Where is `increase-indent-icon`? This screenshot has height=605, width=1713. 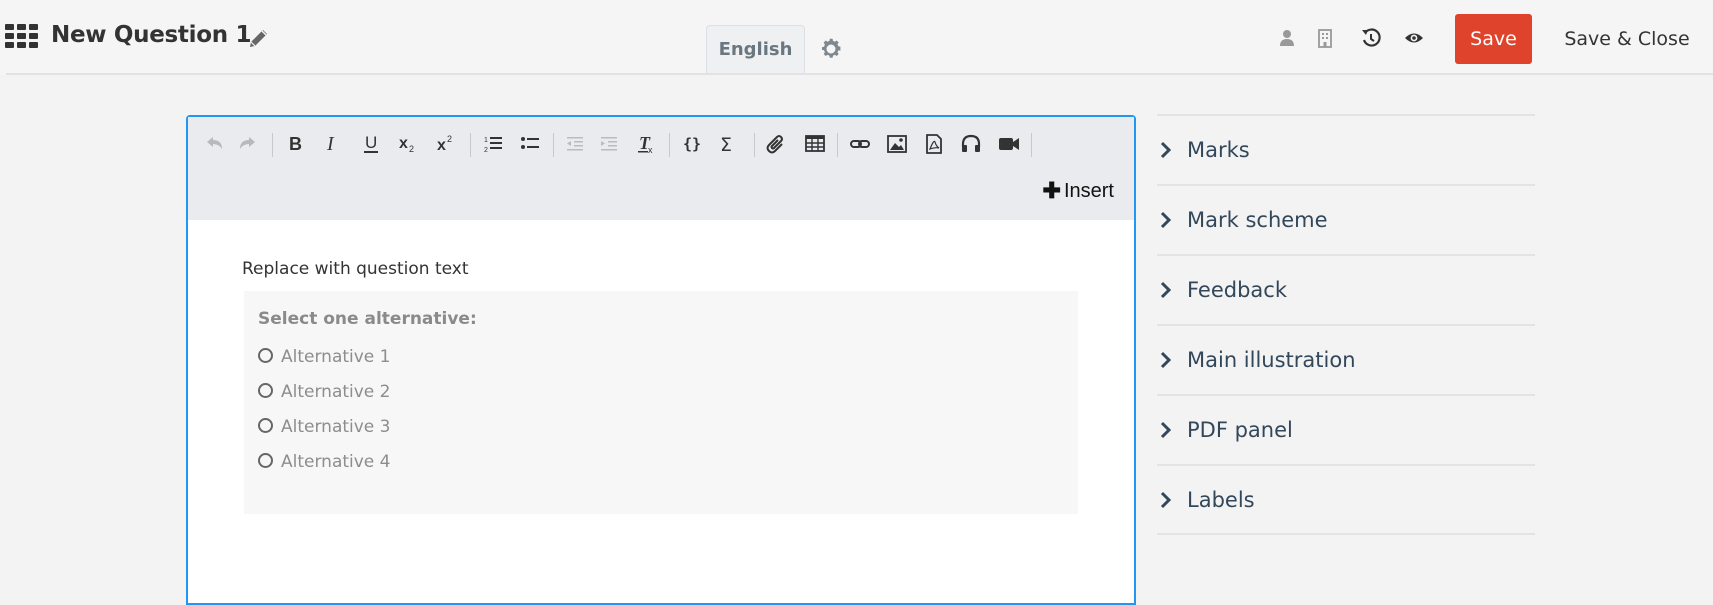 increase-indent-icon is located at coordinates (609, 144).